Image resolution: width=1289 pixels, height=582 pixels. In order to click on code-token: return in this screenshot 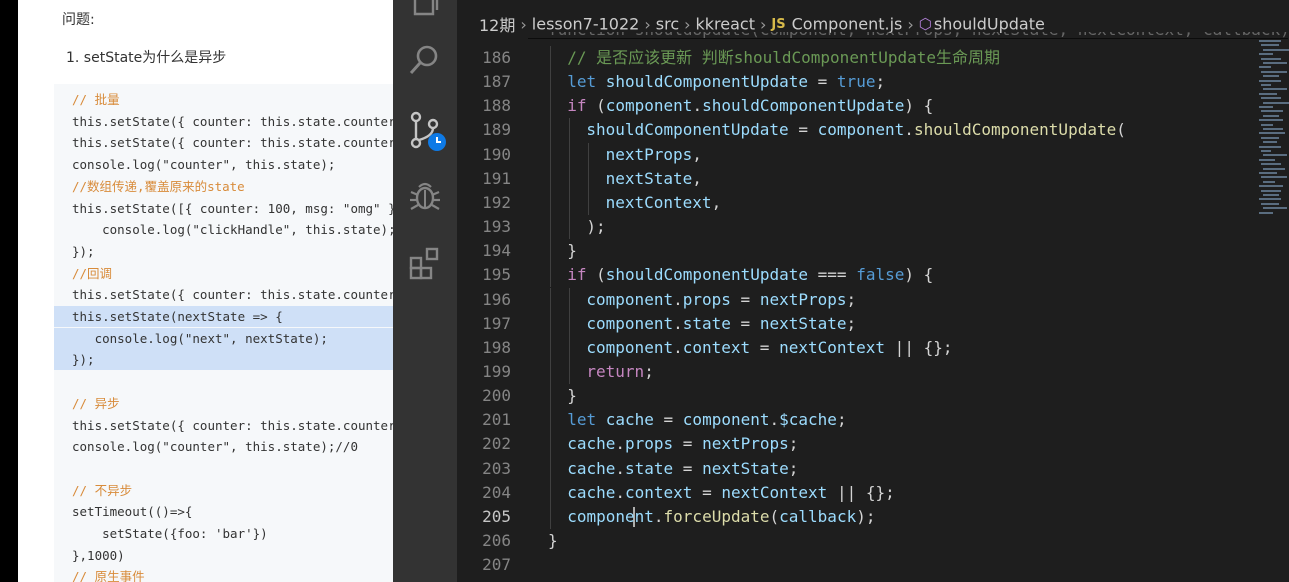, I will do `click(615, 371)`.